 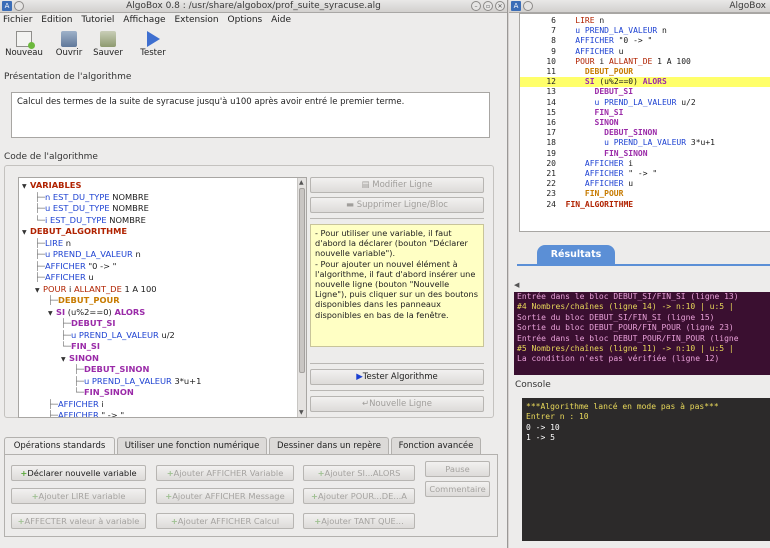 What do you see at coordinates (586, 41) in the screenshot?
I see `code-line: 8 AFFICHER "0 -> "` at bounding box center [586, 41].